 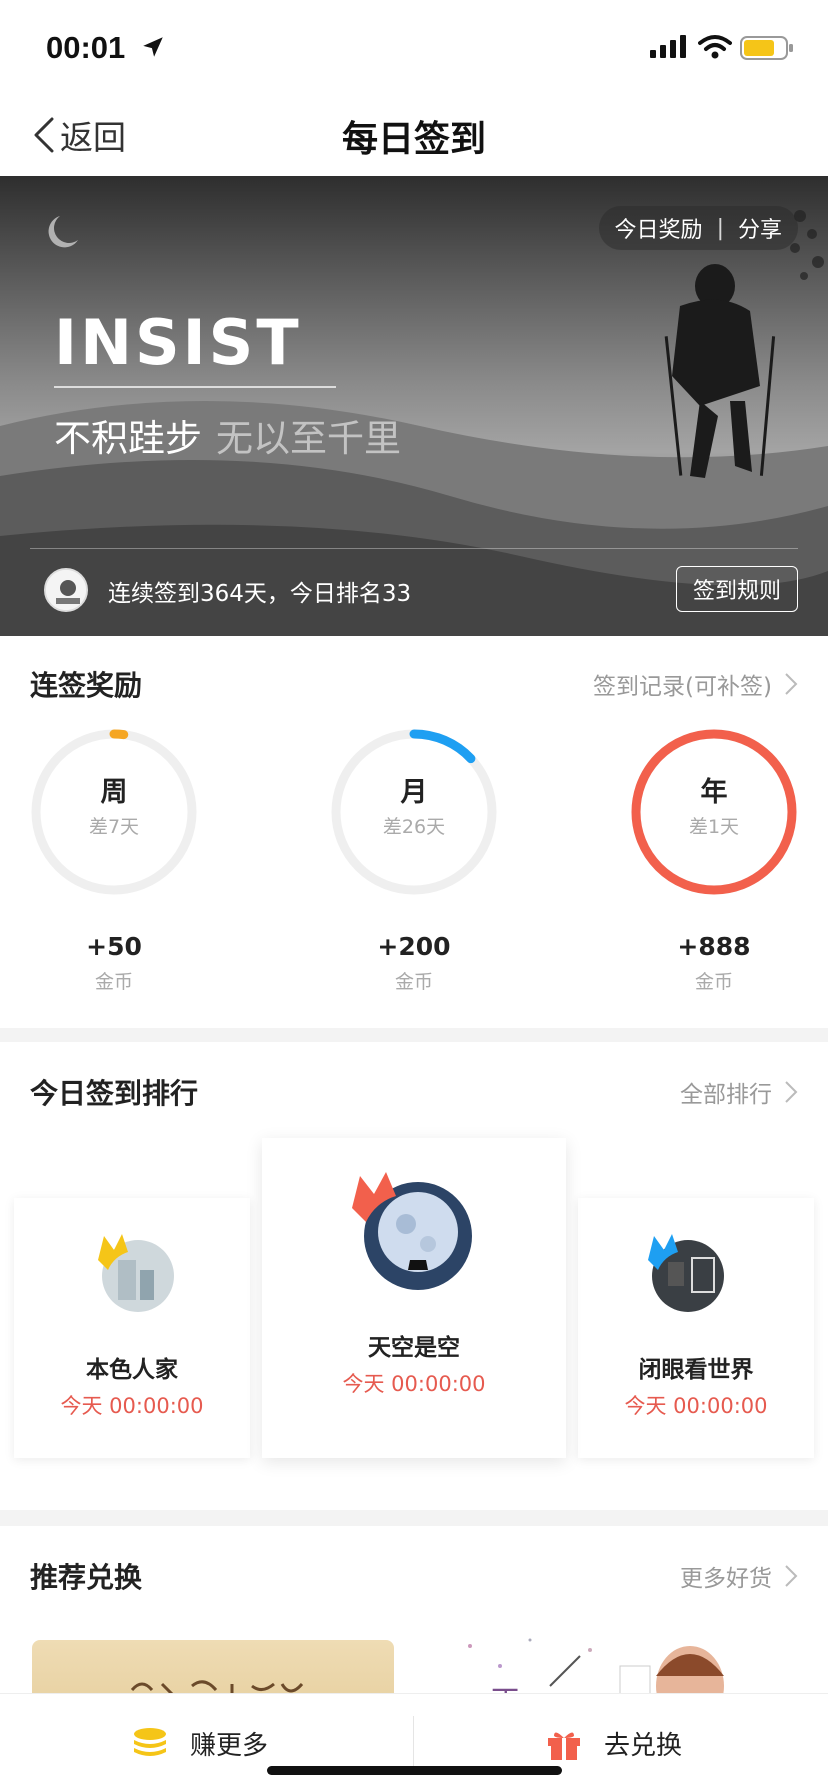 What do you see at coordinates (659, 228) in the screenshot?
I see `today-reward-link: 今日奖励` at bounding box center [659, 228].